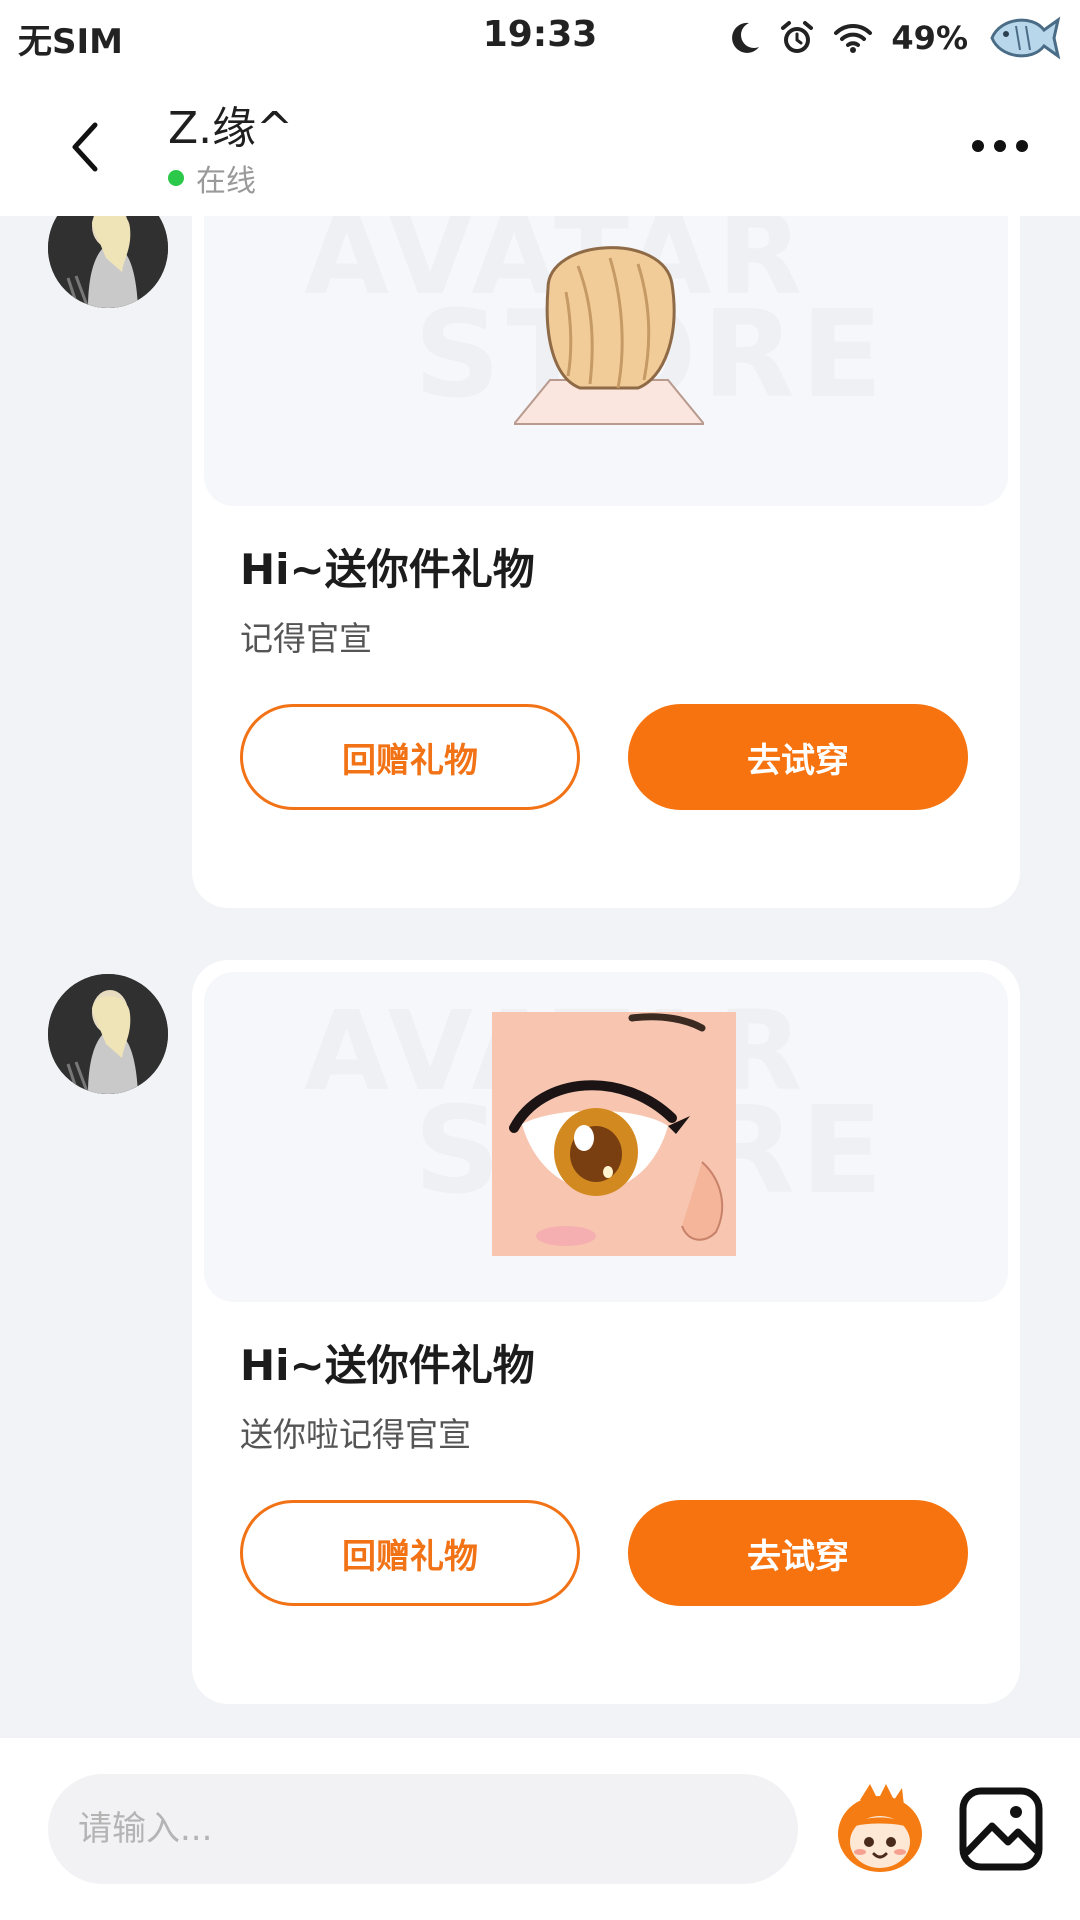 This screenshot has width=1080, height=1920. I want to click on more-dots-icon, so click(1000, 146).